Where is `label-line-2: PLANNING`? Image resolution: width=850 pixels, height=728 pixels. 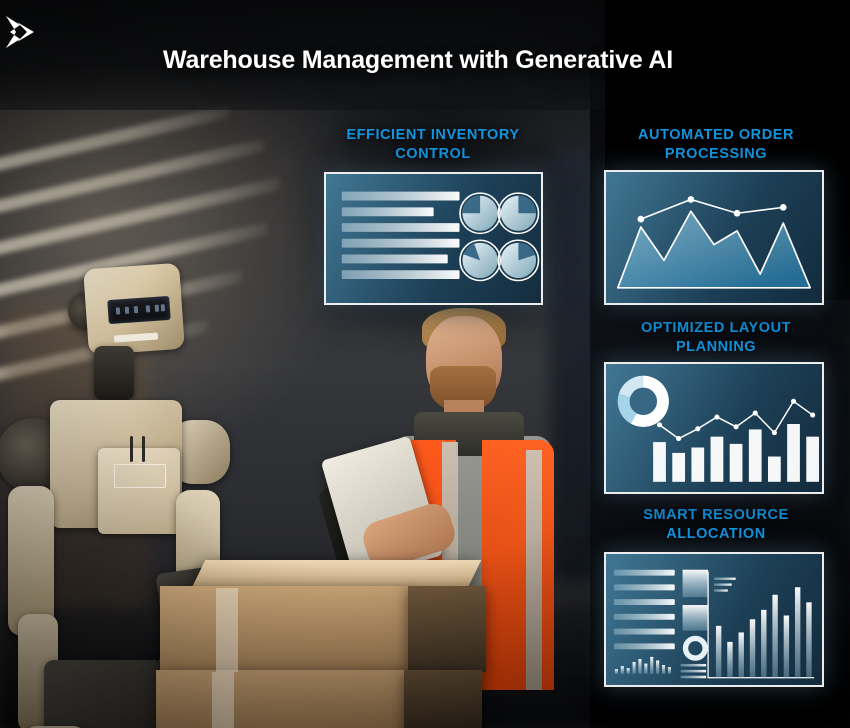
label-line-2: PLANNING is located at coordinates (716, 347).